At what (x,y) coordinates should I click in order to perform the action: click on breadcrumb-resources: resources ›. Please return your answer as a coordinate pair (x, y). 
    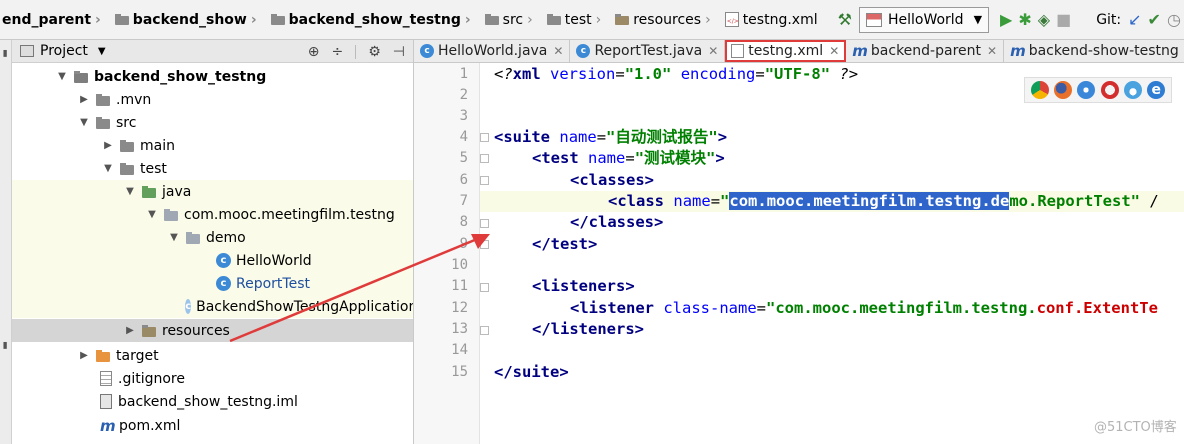
    Looking at the image, I should click on (663, 19).